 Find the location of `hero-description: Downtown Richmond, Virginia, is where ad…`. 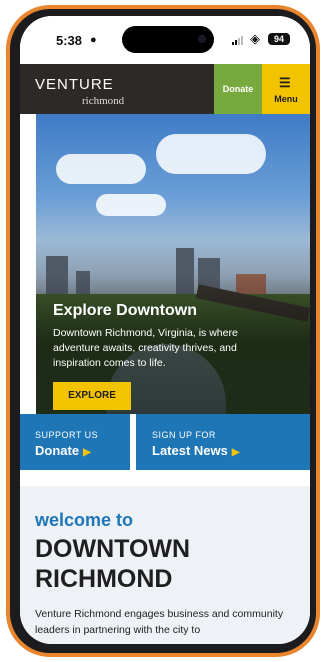

hero-description: Downtown Richmond, Virginia, is where ad… is located at coordinates (145, 348).